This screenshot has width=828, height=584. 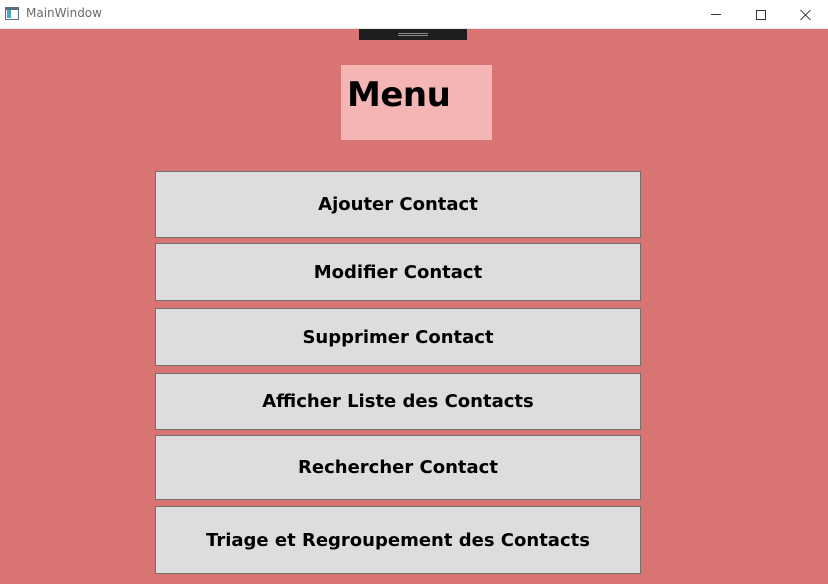 I want to click on debug-toolbar, so click(x=413, y=34).